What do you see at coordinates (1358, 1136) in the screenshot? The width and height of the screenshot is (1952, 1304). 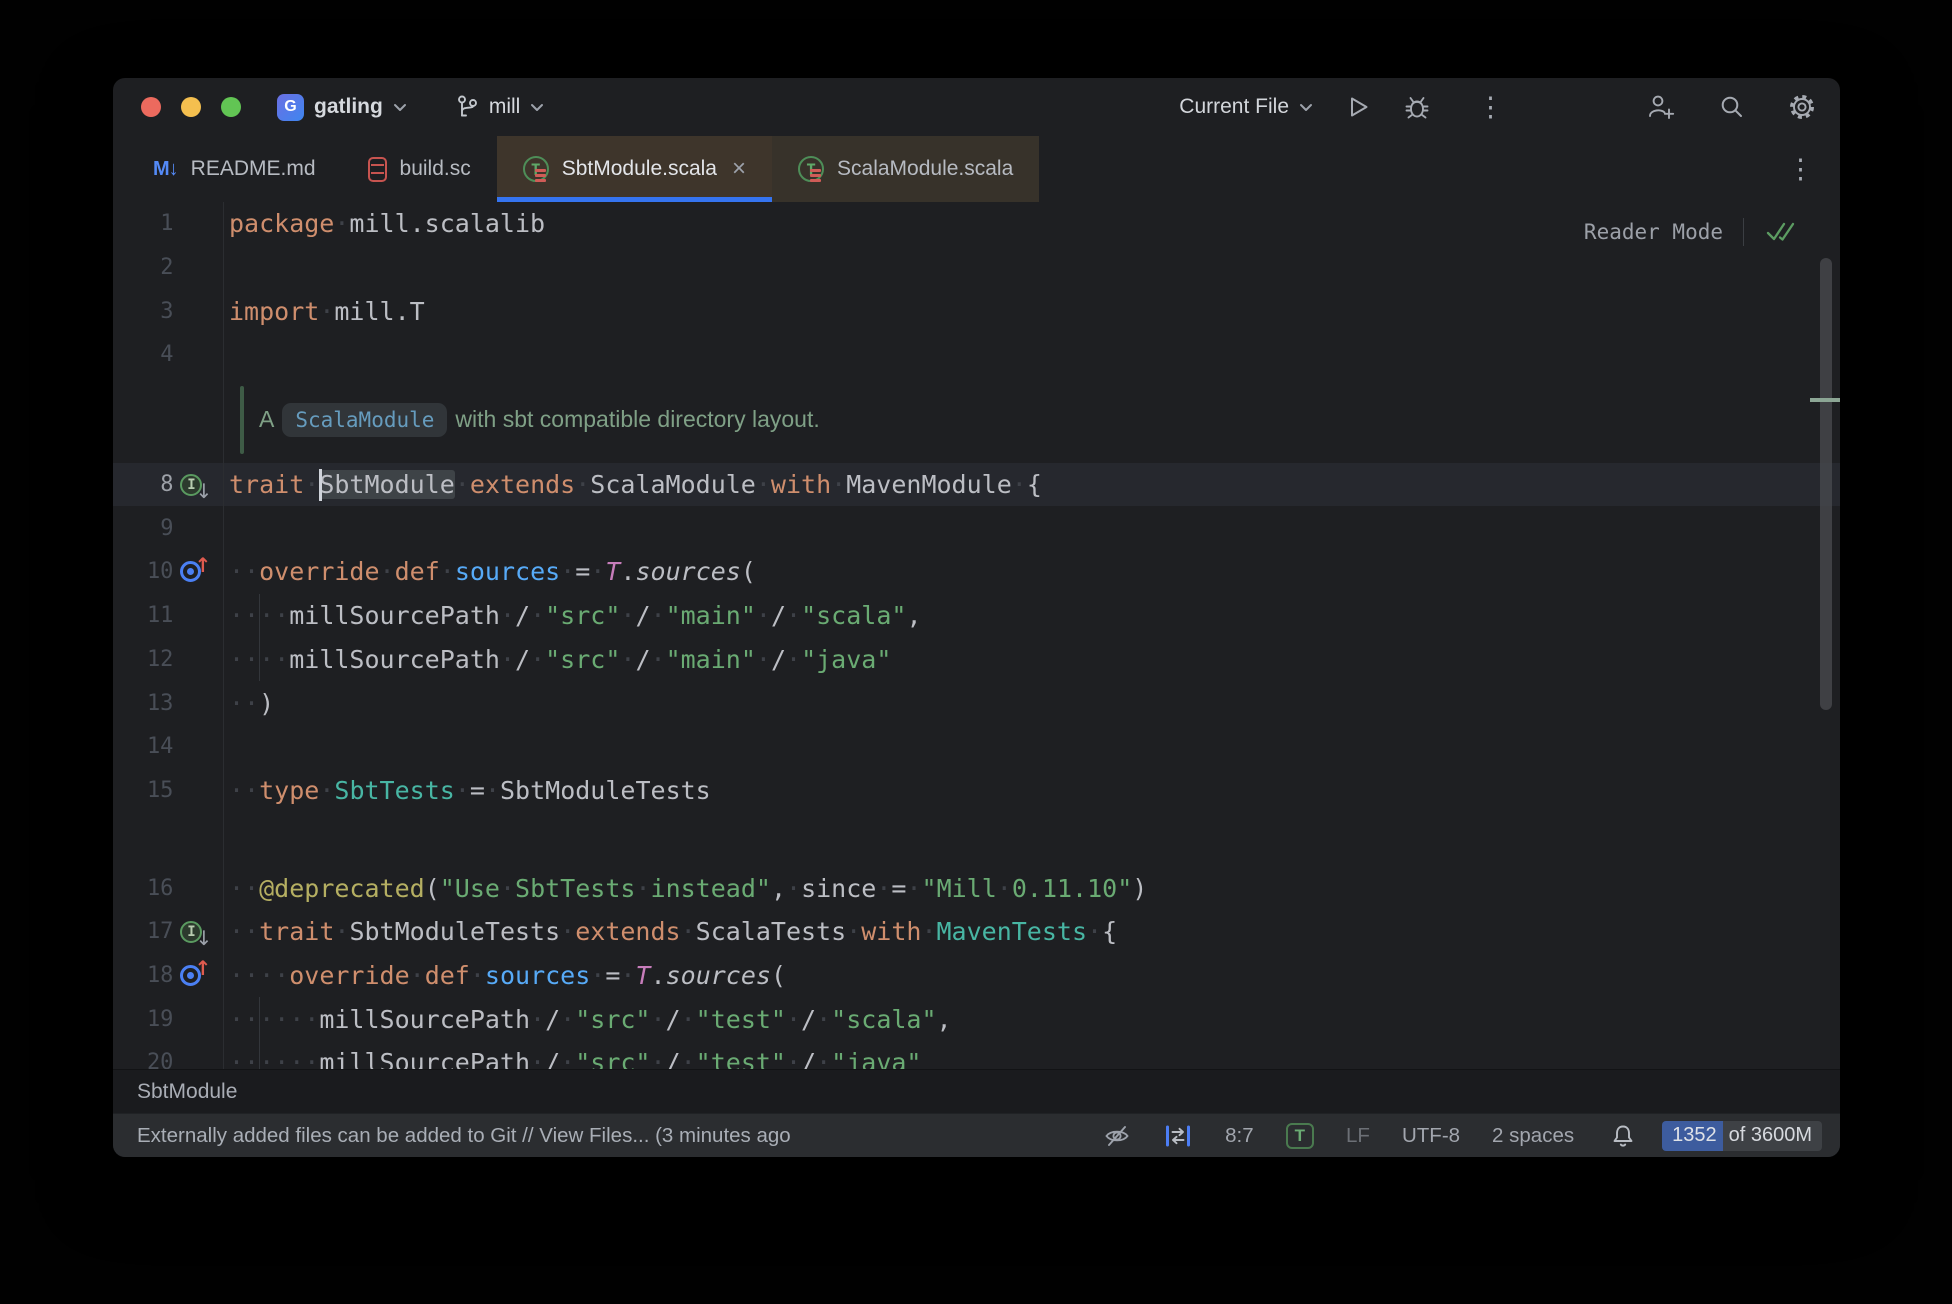 I see `line-separator-widget: LF` at bounding box center [1358, 1136].